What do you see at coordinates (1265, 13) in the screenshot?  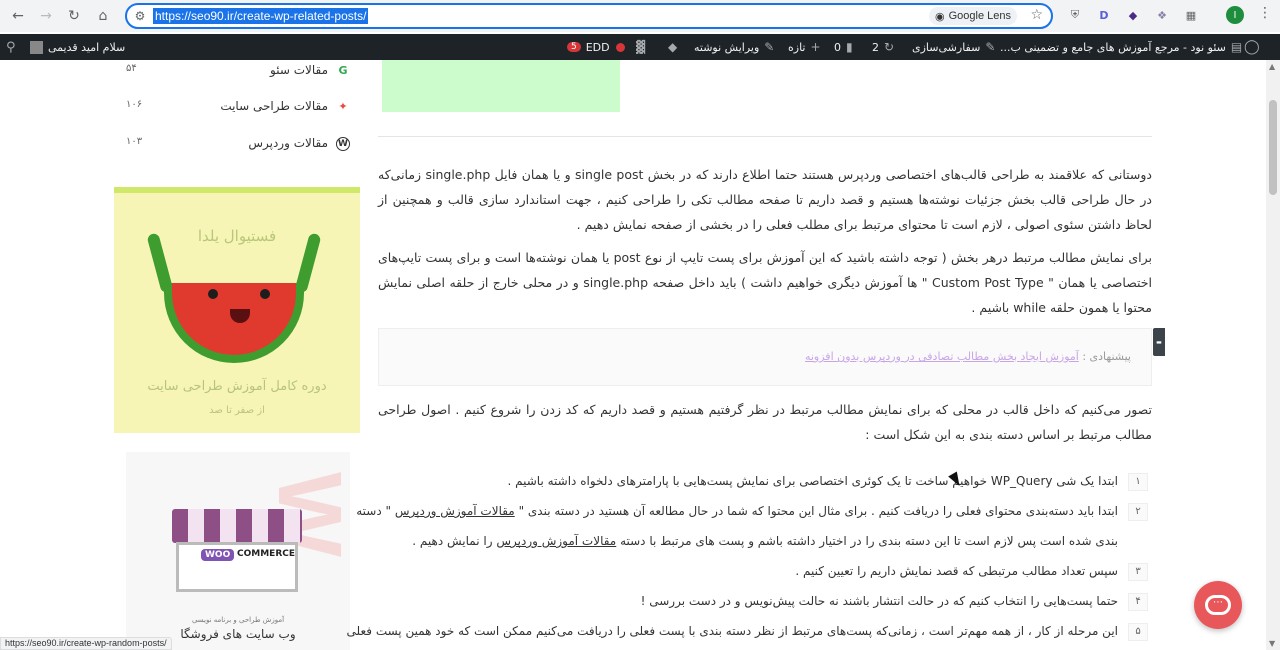 I see `browser-menu-icon: ⋮` at bounding box center [1265, 13].